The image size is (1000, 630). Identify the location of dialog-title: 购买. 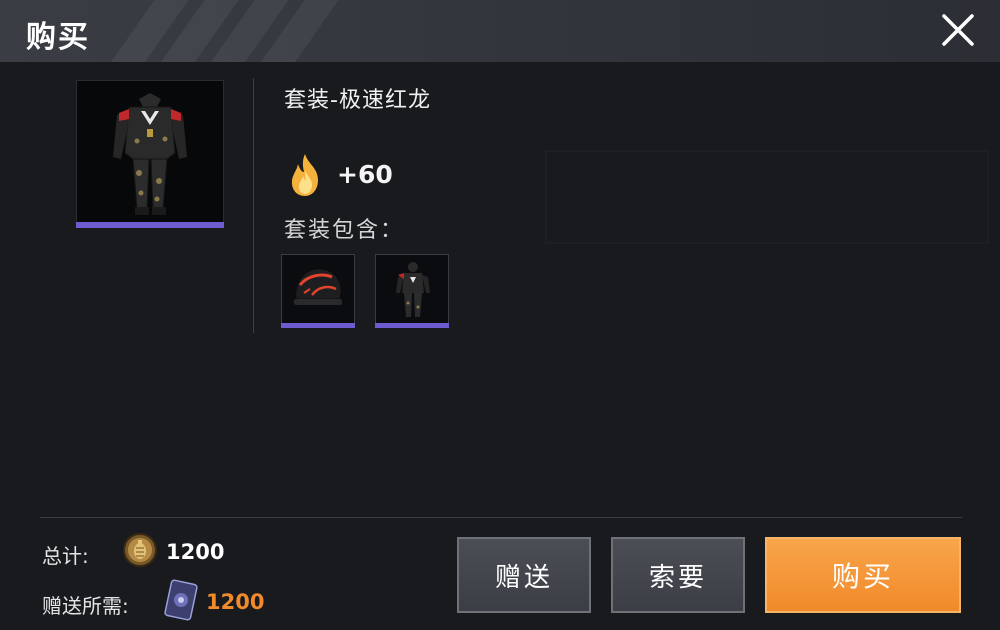
(58, 37).